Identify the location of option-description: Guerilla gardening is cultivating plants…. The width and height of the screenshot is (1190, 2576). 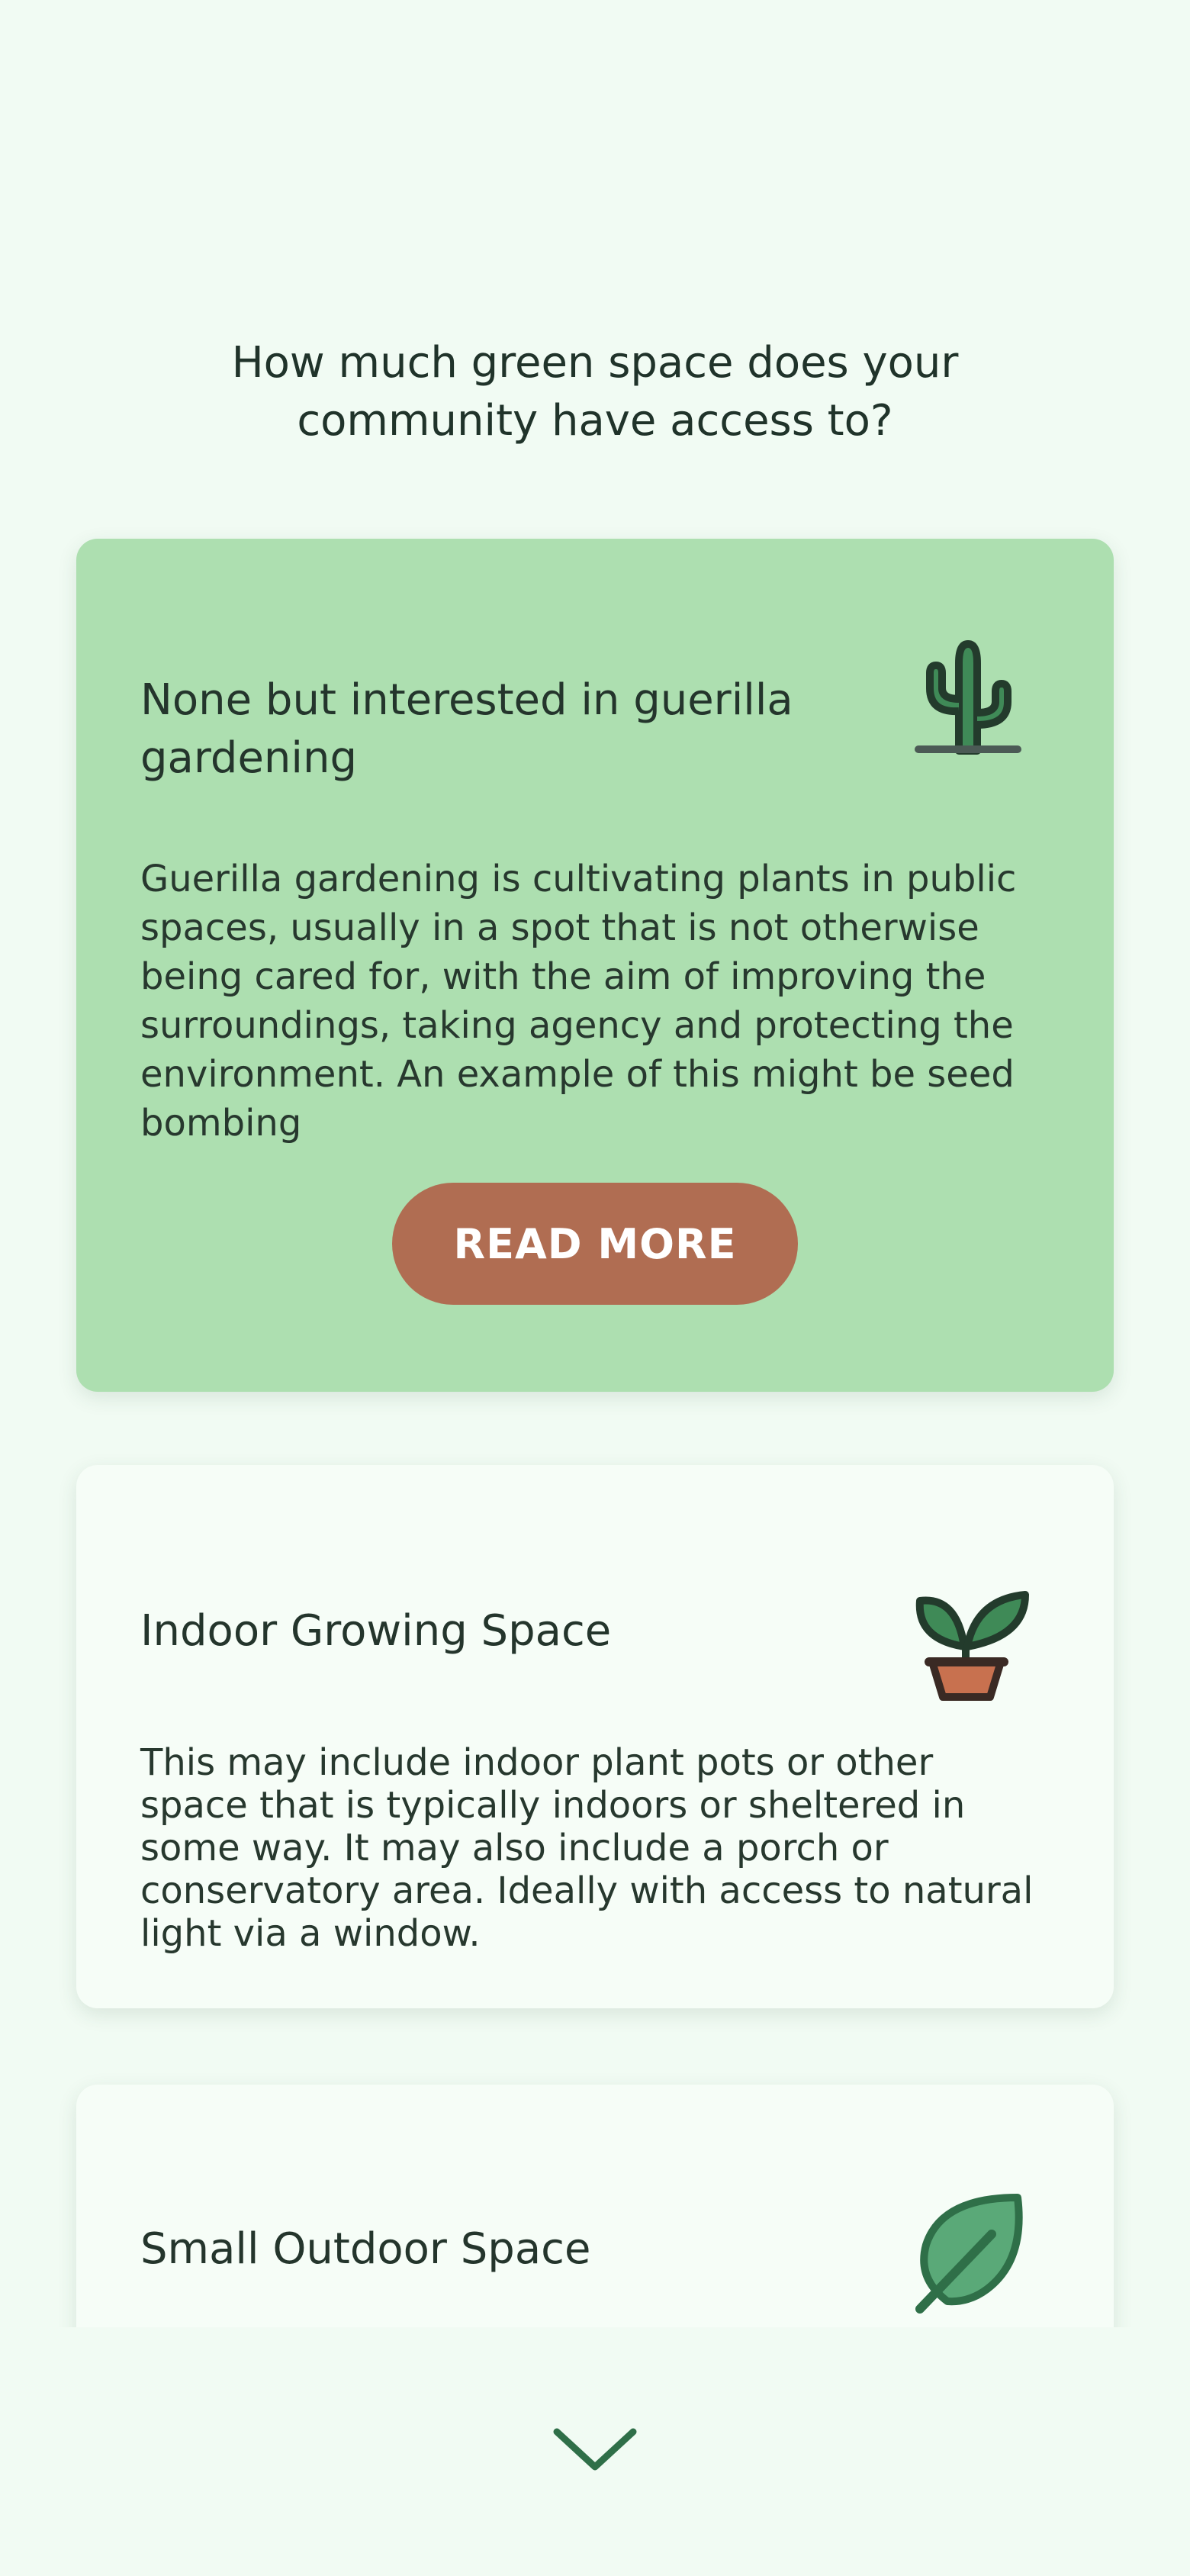
(578, 1001).